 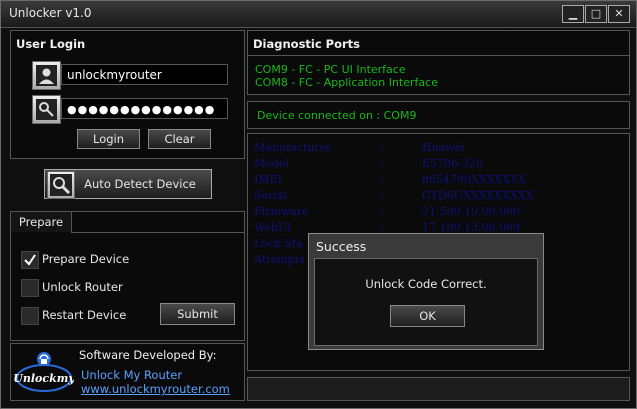 I want to click on unlockmyrouter-logo: Unlockmy, so click(x=44, y=372).